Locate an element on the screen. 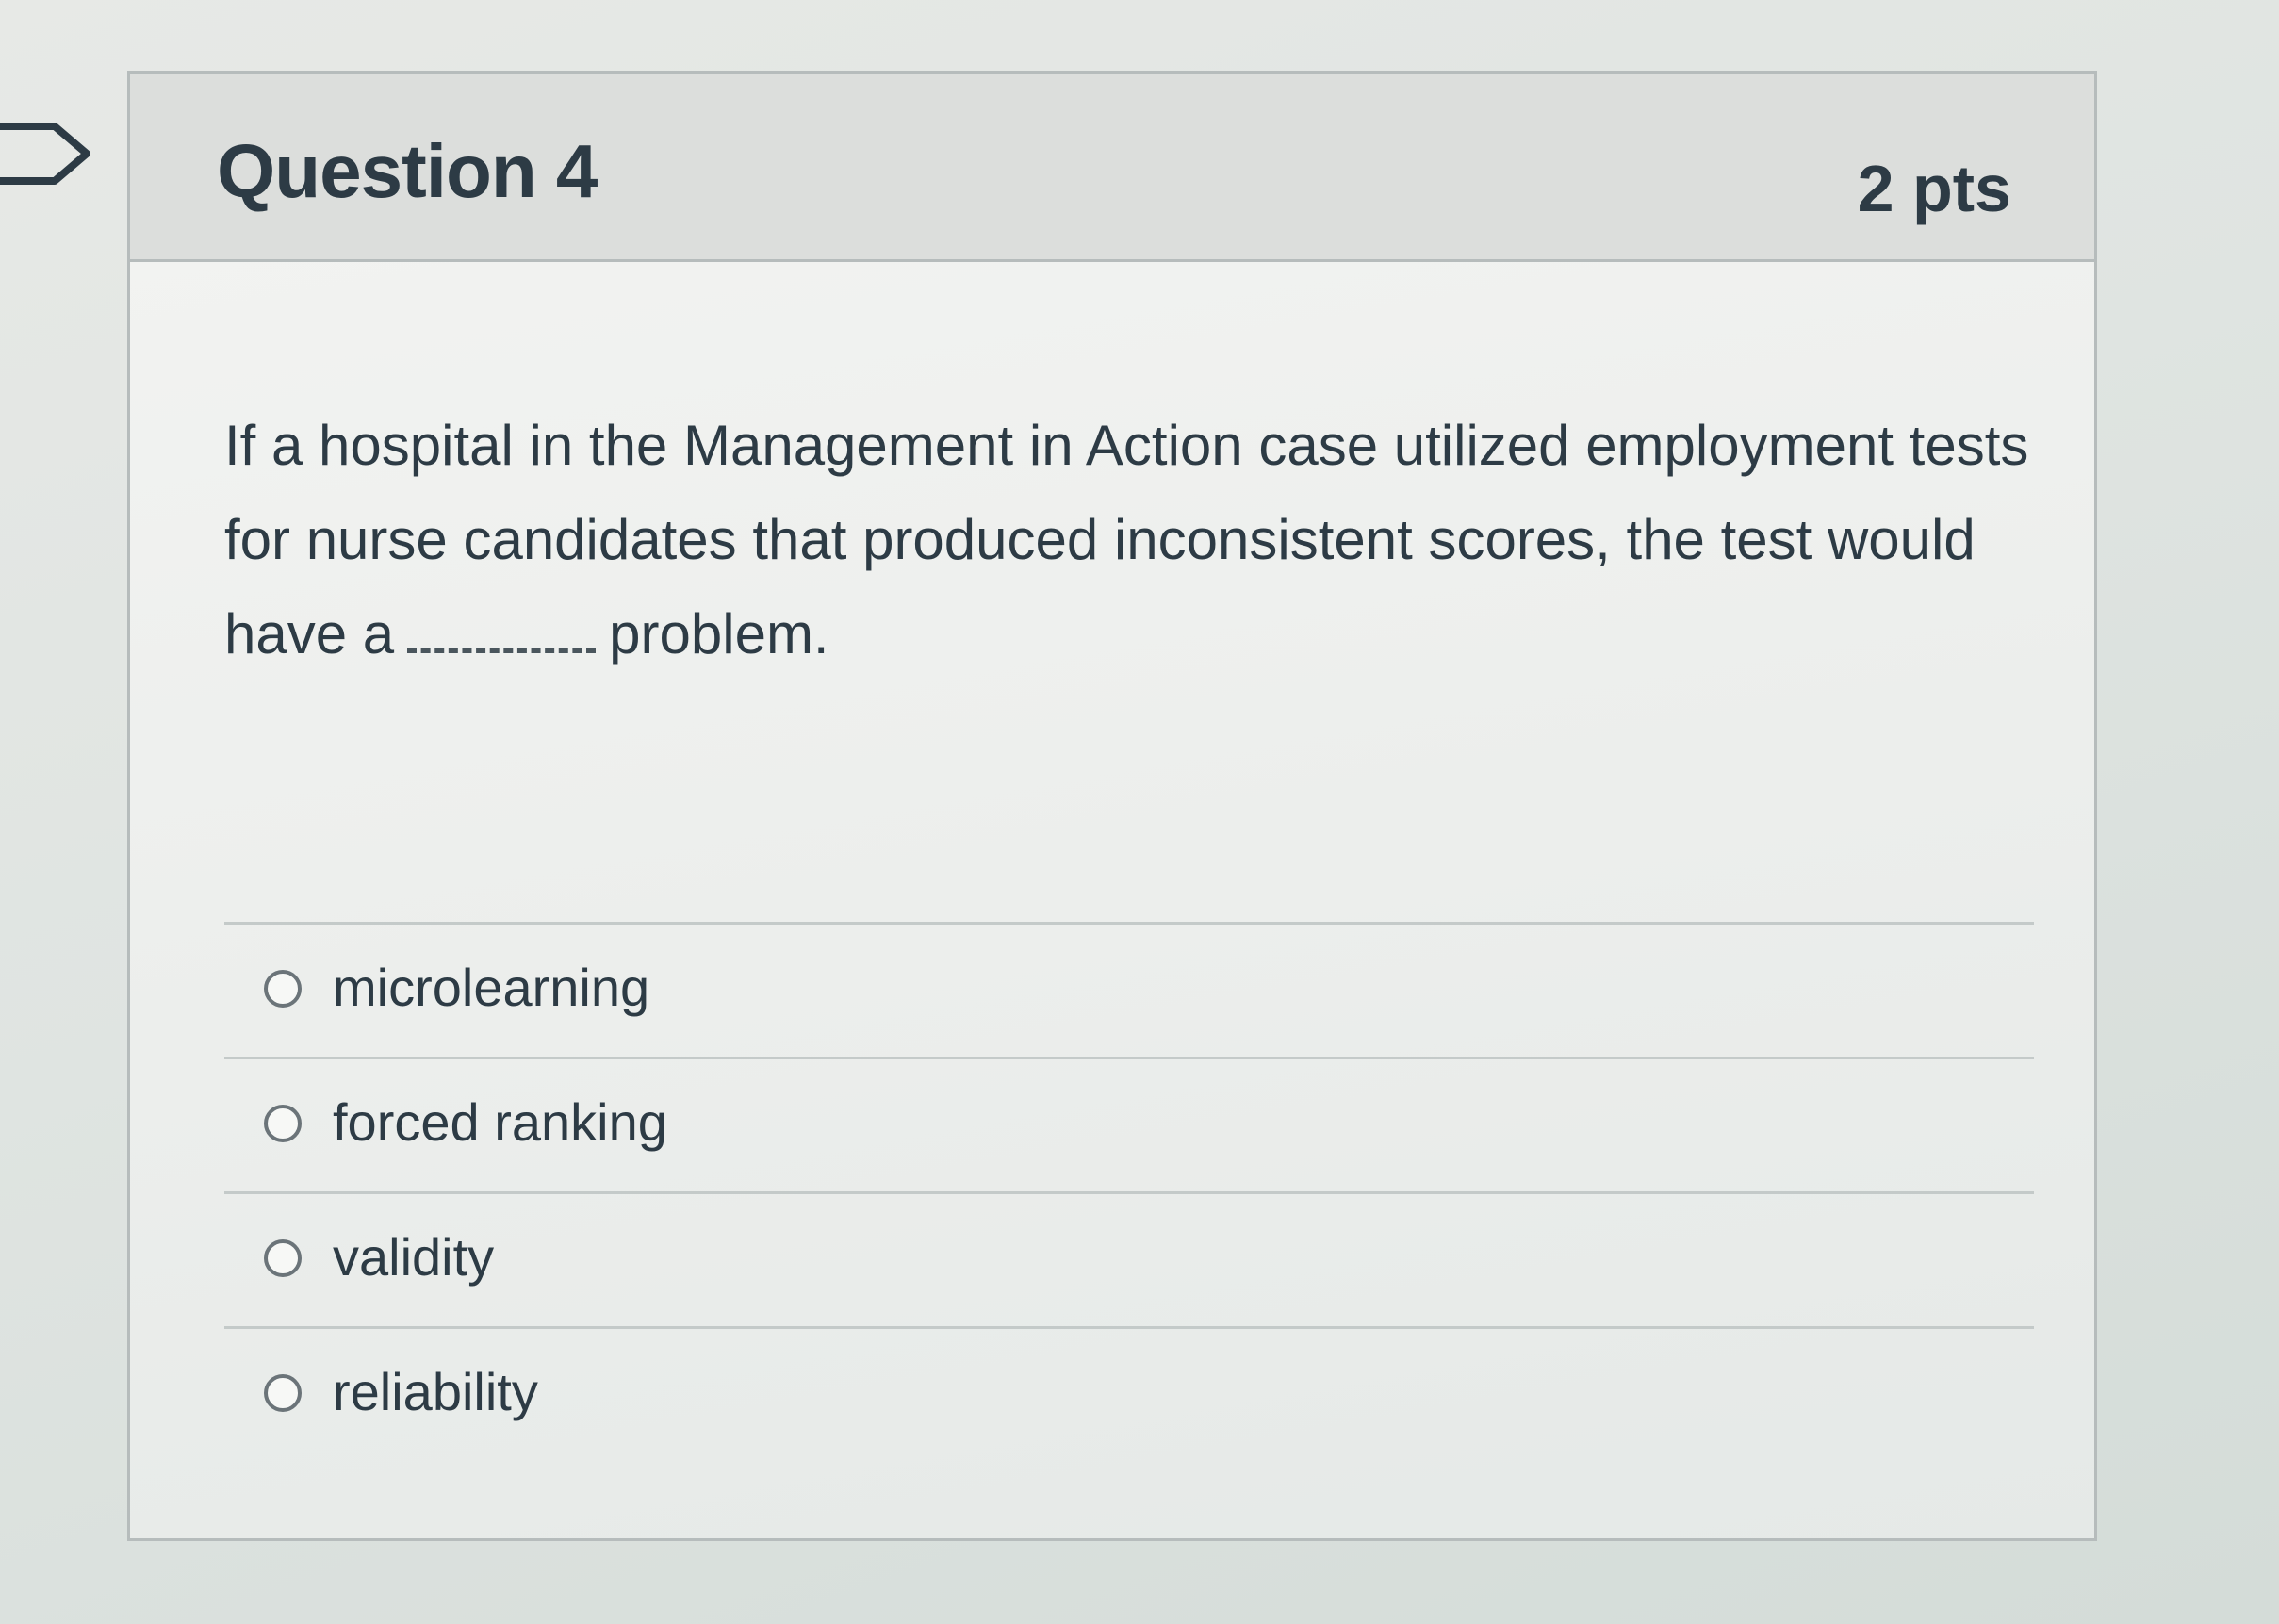  flag-question-icon is located at coordinates (49, 154).